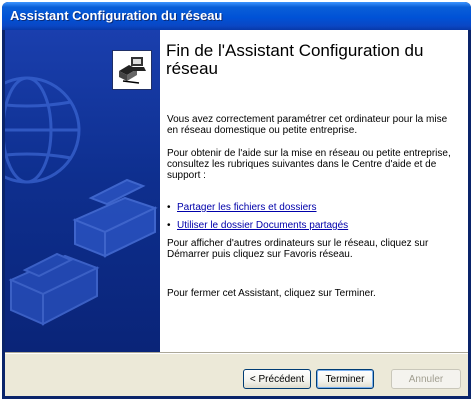  I want to click on cancel-button: Annuler, so click(426, 379).